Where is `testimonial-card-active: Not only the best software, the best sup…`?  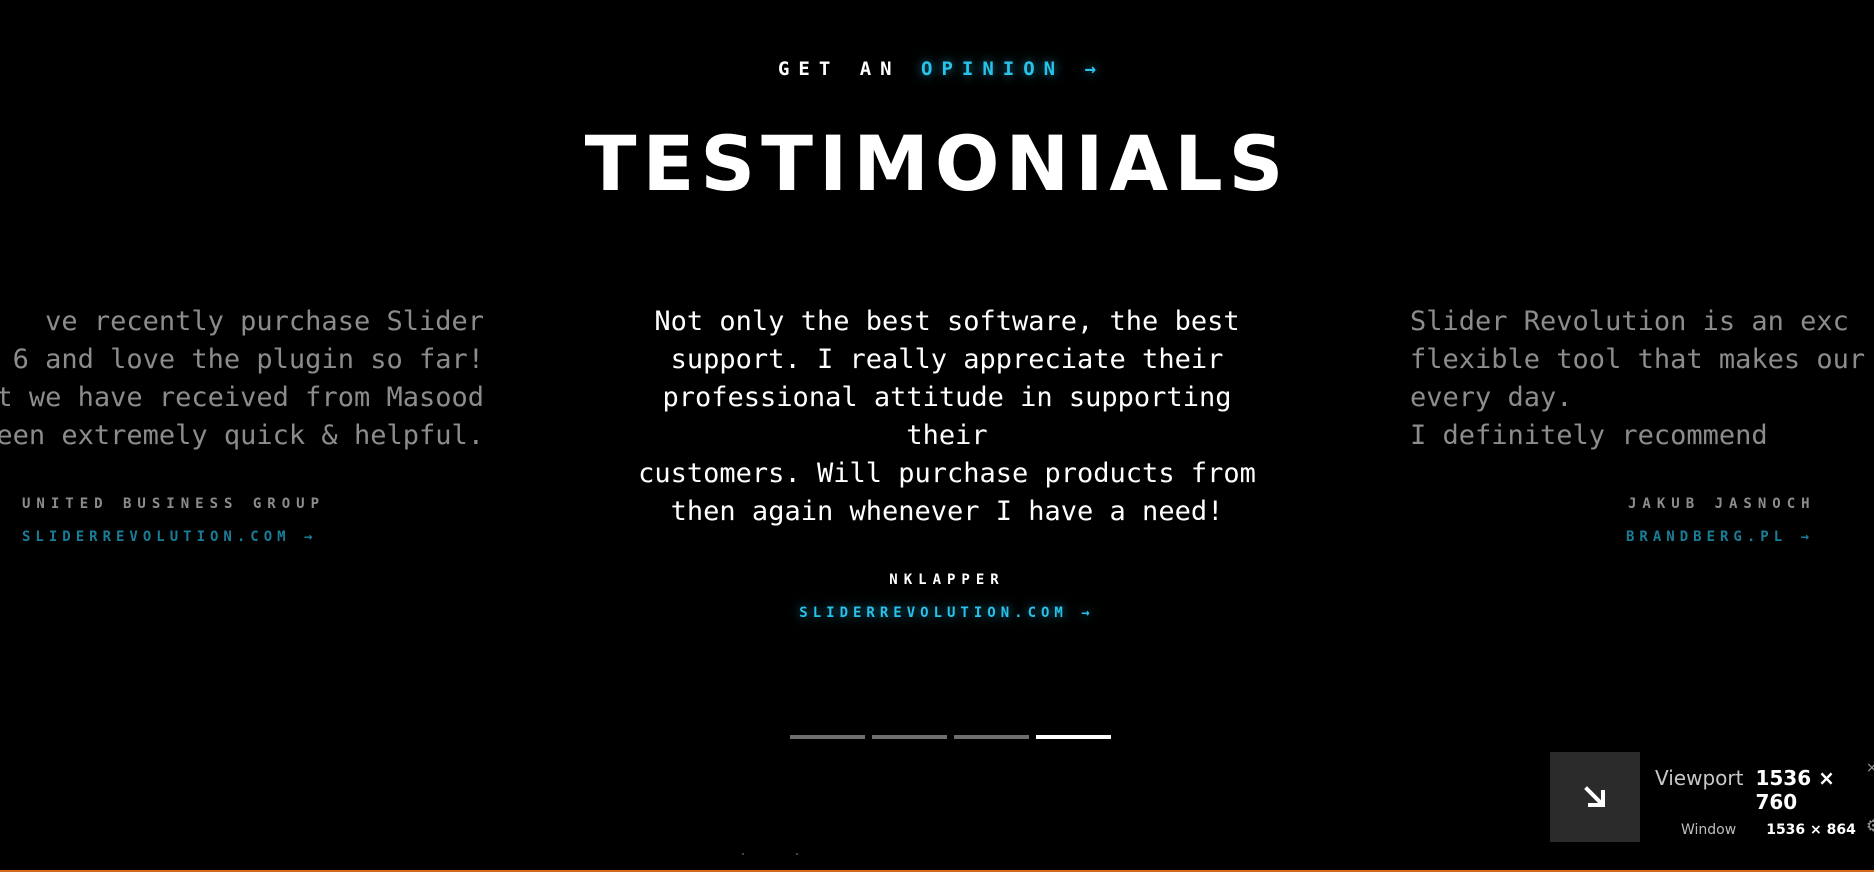
testimonial-card-active: Not only the best software, the best sup… is located at coordinates (947, 462).